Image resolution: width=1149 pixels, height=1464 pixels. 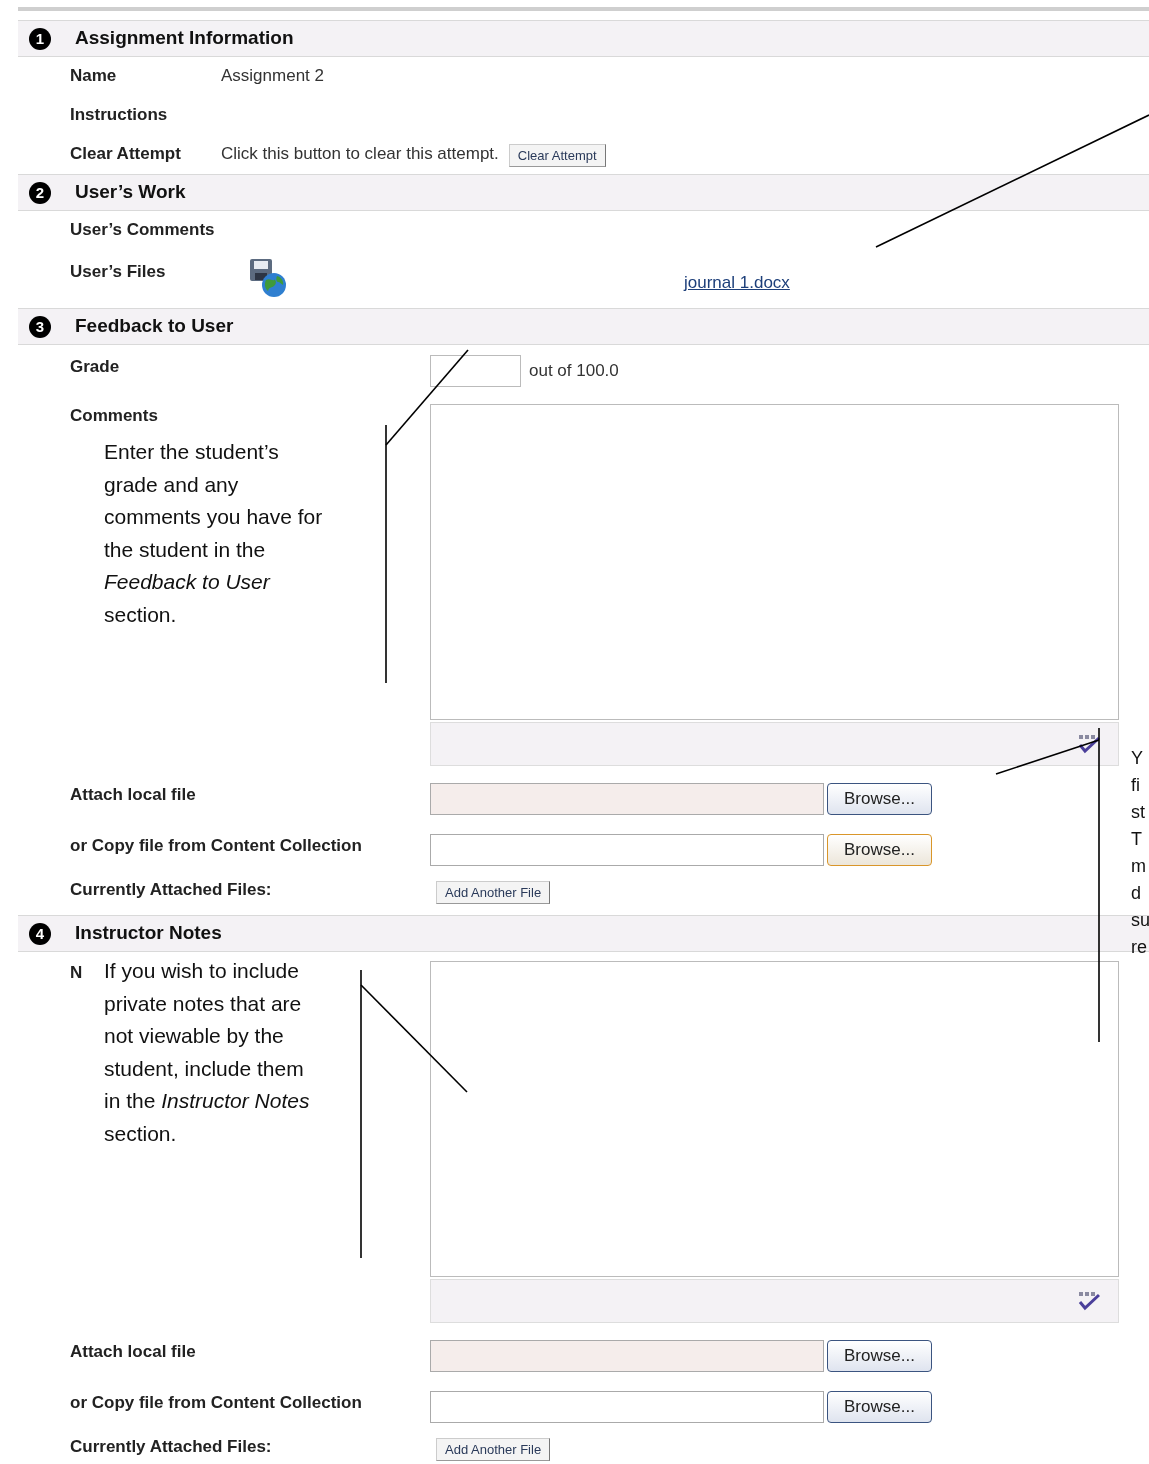 What do you see at coordinates (76, 973) in the screenshot?
I see `field-label: N` at bounding box center [76, 973].